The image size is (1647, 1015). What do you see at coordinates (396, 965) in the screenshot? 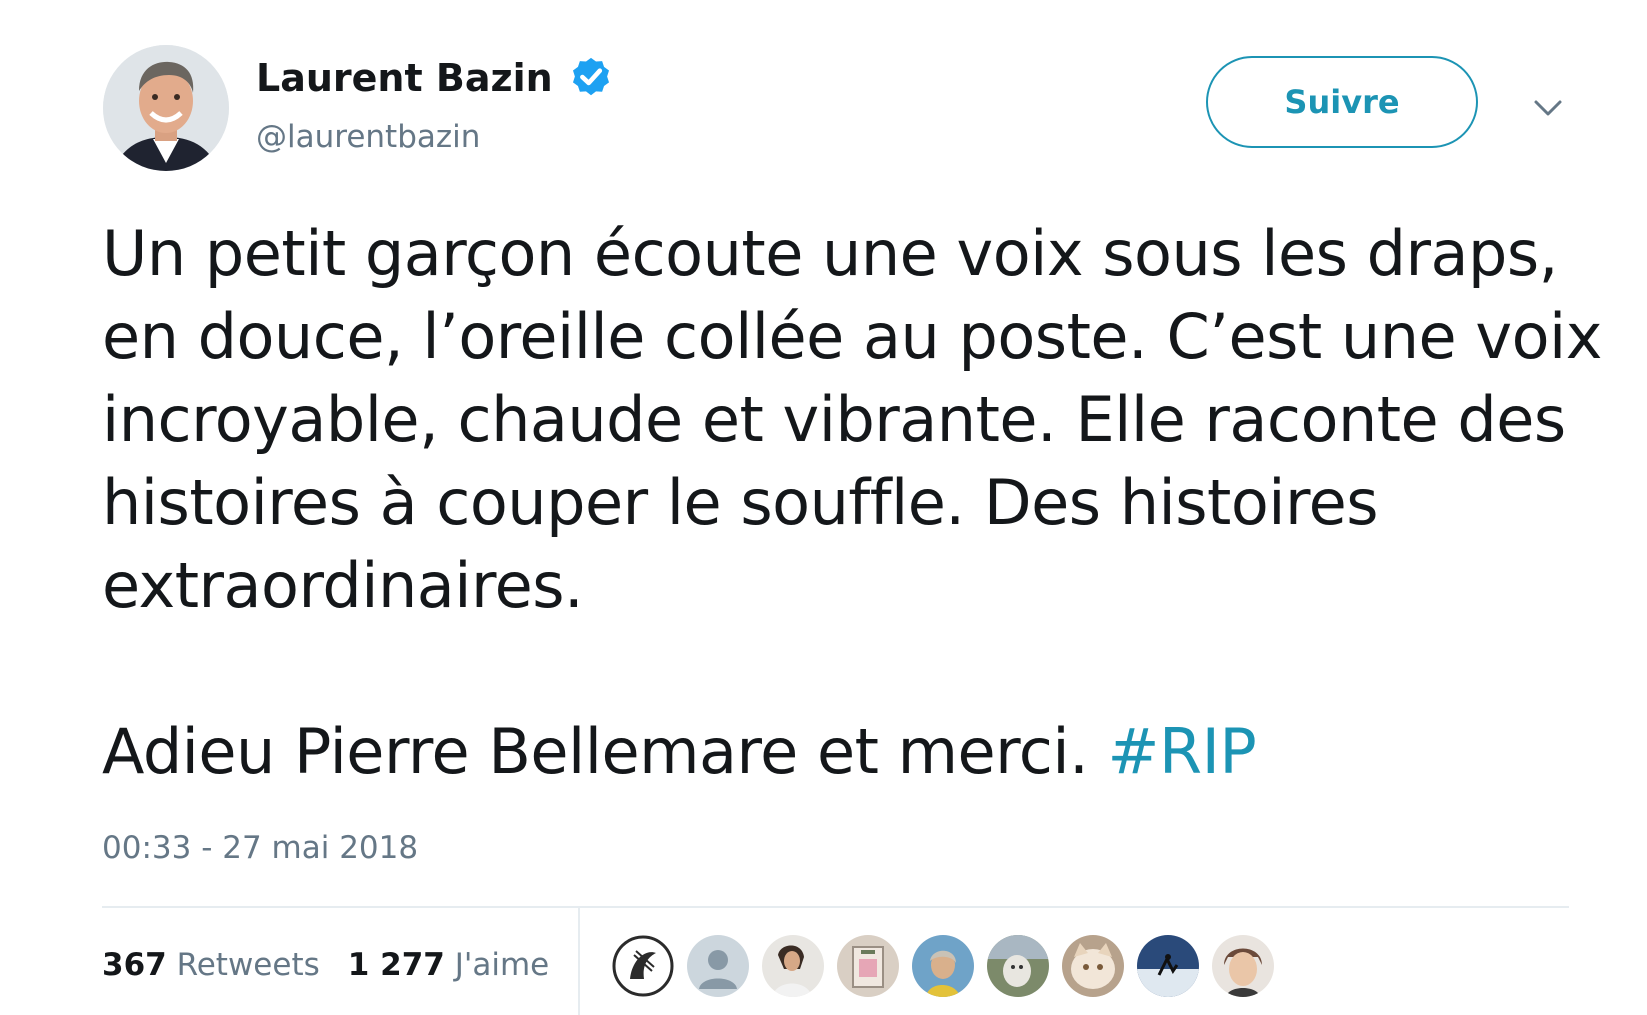
I see `likes-count: 1 277` at bounding box center [396, 965].